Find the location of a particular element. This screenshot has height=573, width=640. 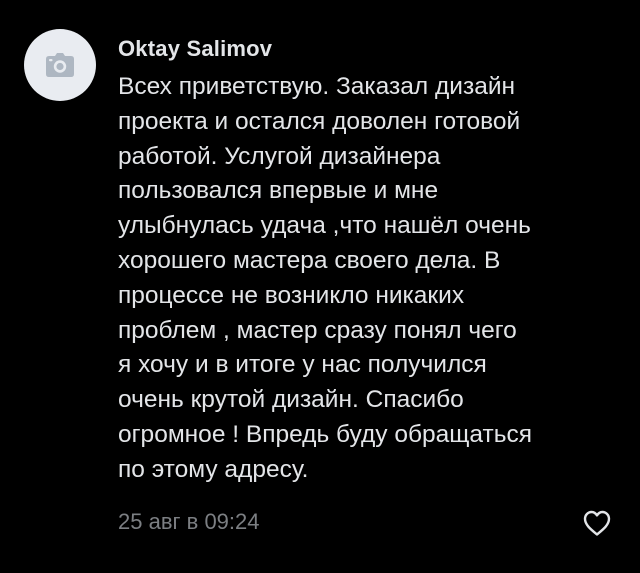

comment-date: 25 авг в 09:24 is located at coordinates (189, 522).